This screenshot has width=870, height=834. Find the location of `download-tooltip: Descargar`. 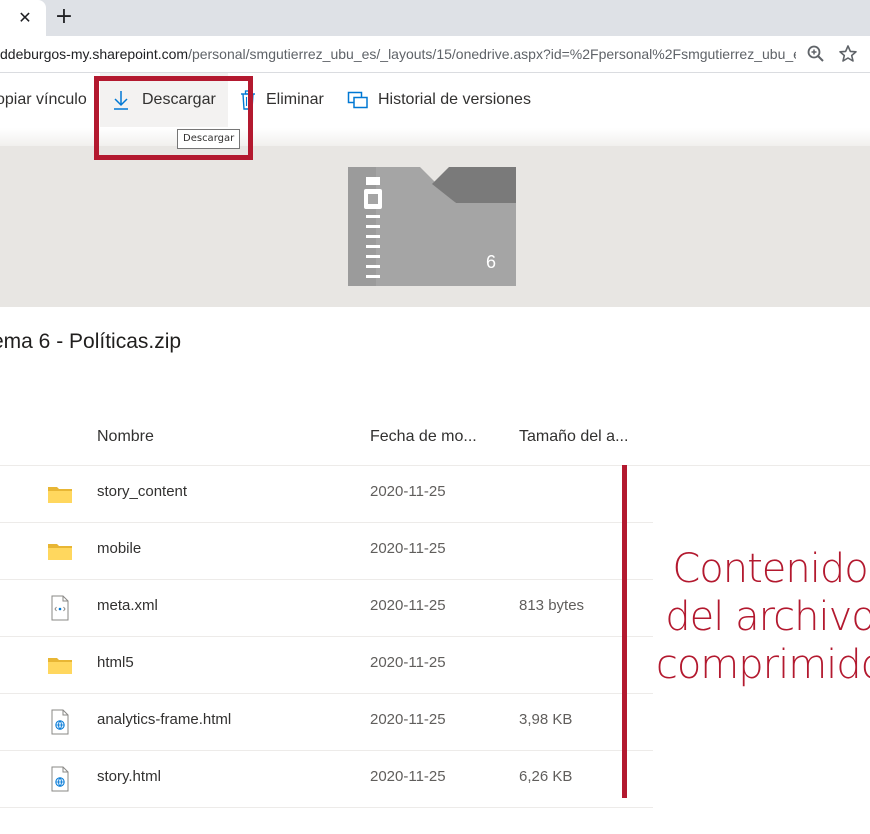

download-tooltip: Descargar is located at coordinates (209, 139).